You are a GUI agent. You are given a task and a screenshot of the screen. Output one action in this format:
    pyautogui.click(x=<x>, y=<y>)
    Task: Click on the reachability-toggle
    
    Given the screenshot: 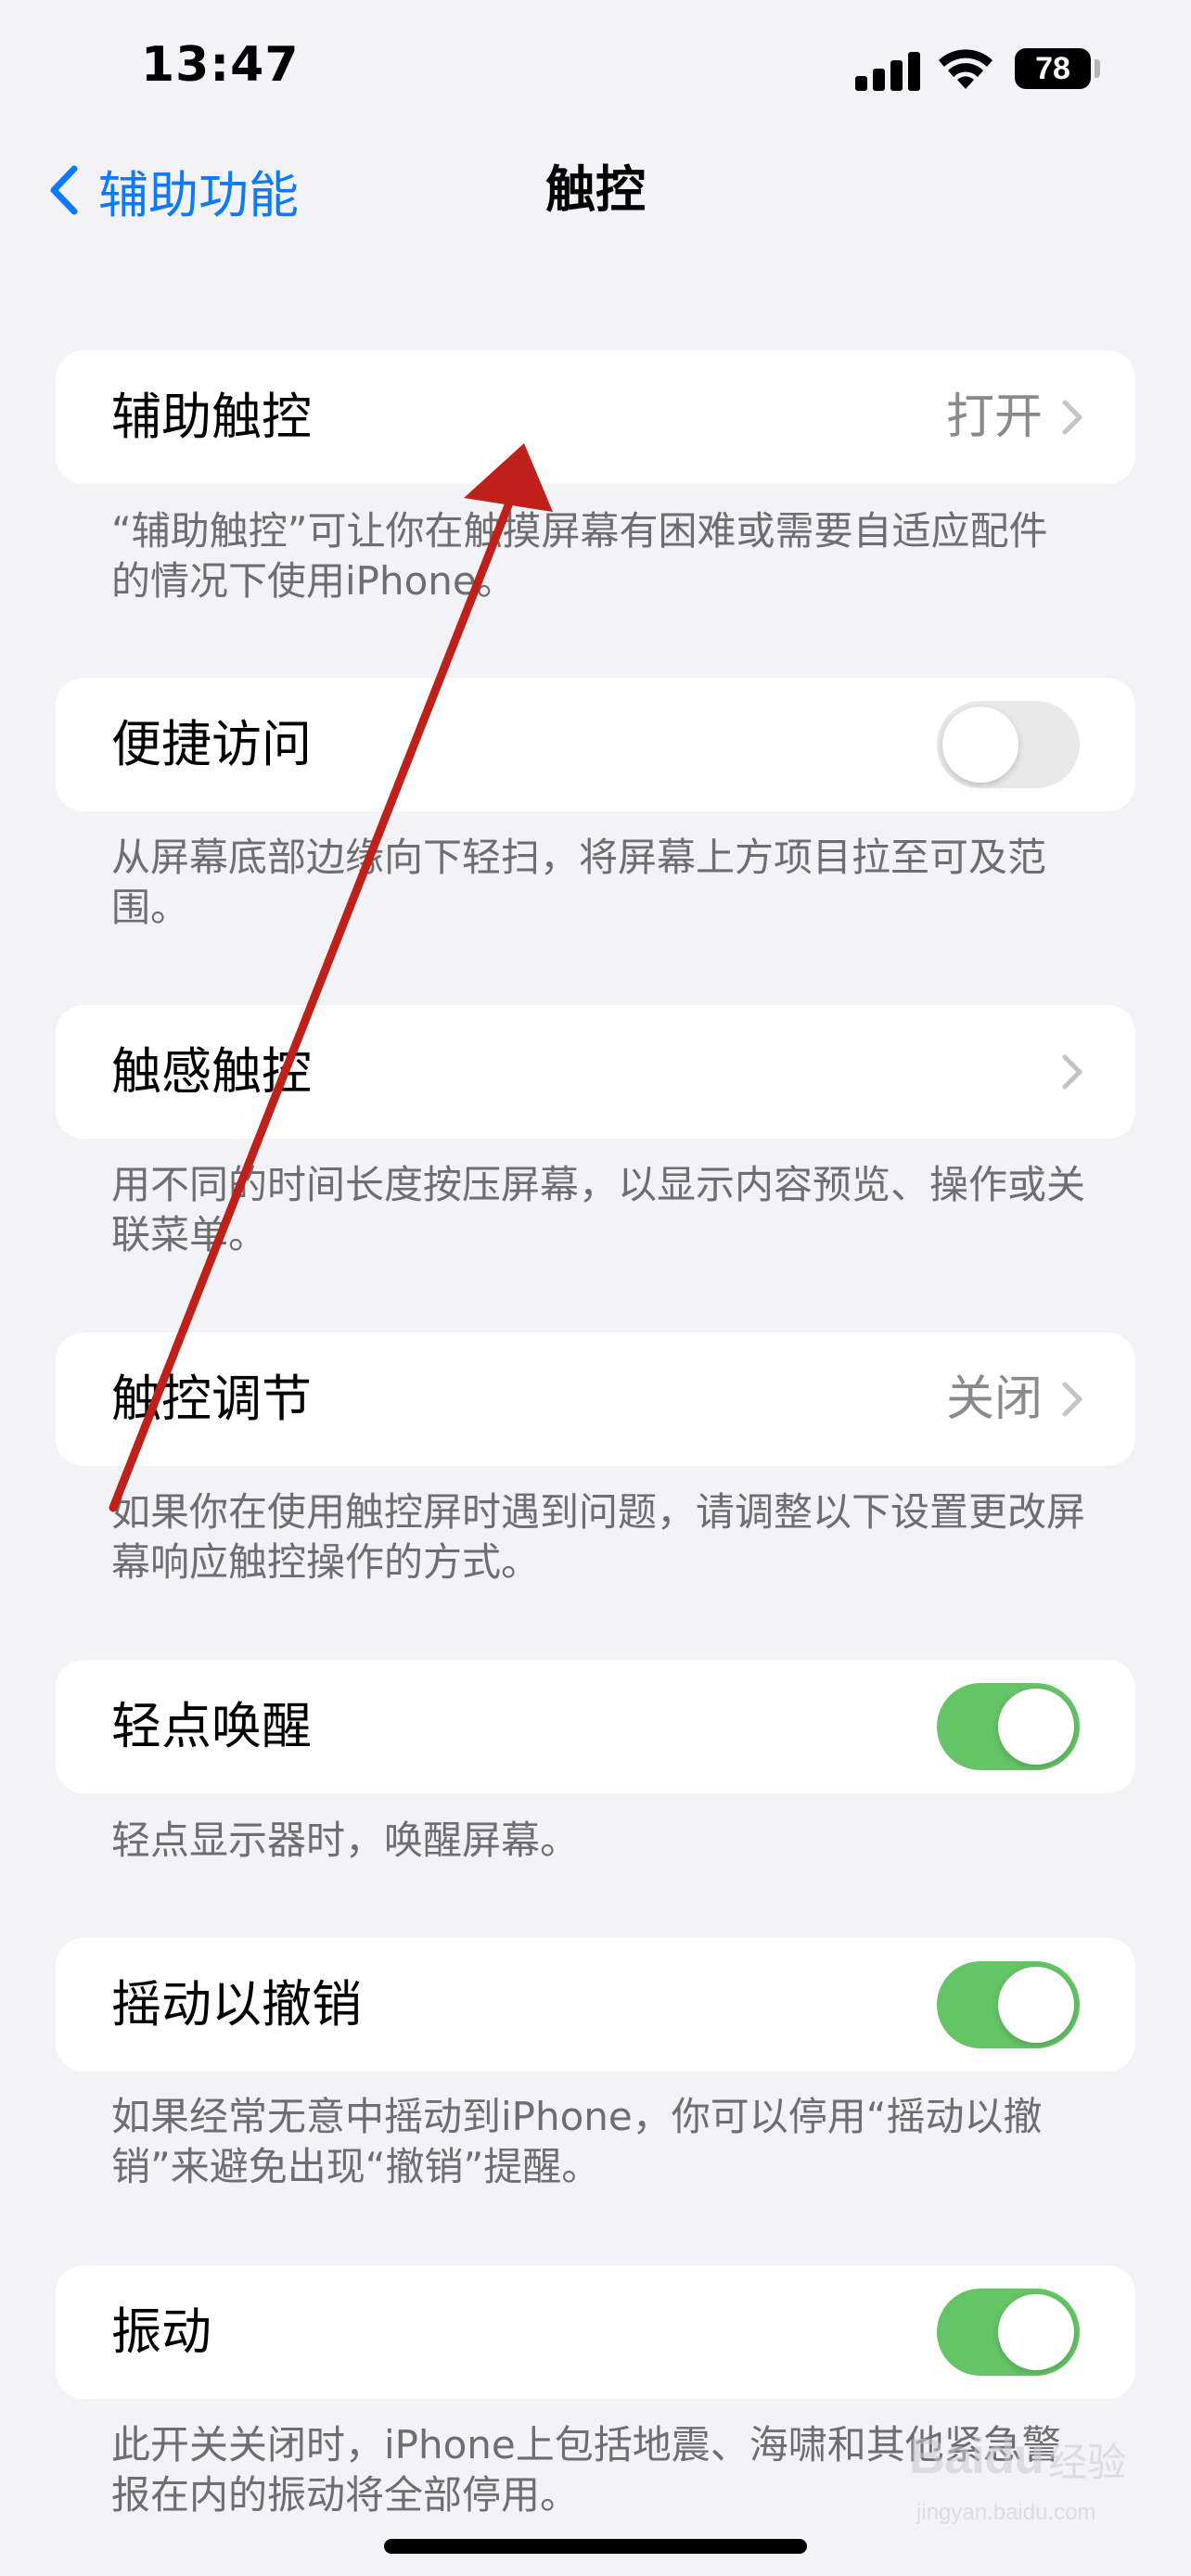 What is the action you would take?
    pyautogui.click(x=1008, y=744)
    